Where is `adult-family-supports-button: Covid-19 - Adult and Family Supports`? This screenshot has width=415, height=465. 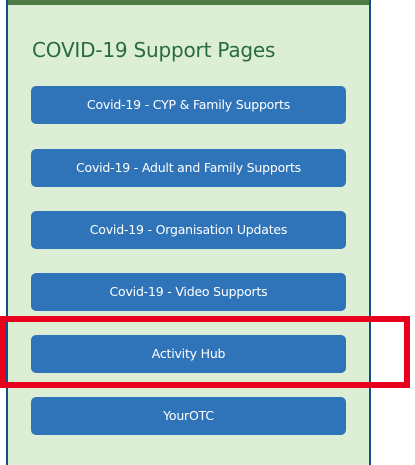
adult-family-supports-button: Covid-19 - Adult and Family Supports is located at coordinates (188, 168).